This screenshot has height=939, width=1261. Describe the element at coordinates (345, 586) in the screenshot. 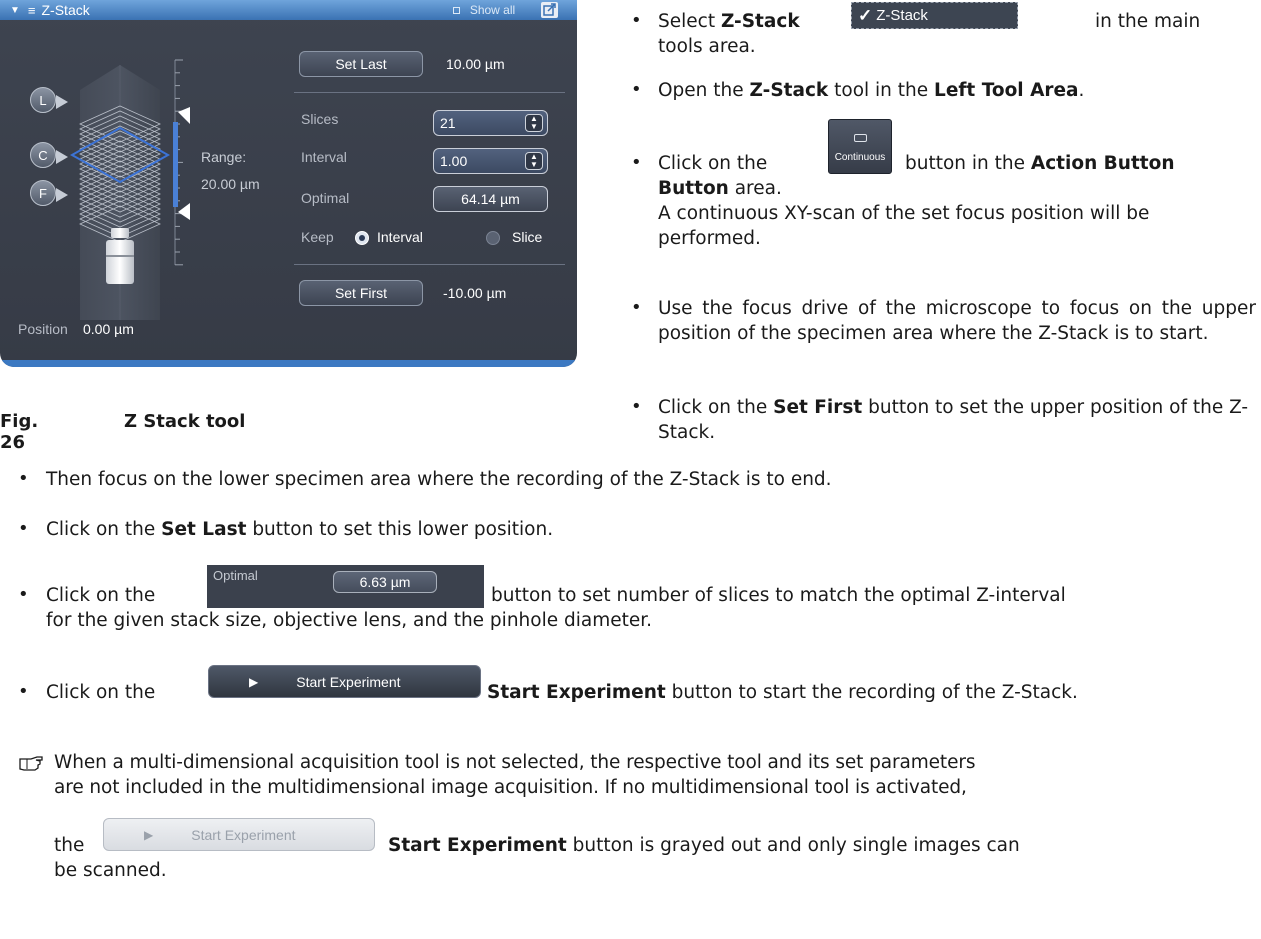

I see `optimal-button-image: Optimal 6.63 µm` at that location.